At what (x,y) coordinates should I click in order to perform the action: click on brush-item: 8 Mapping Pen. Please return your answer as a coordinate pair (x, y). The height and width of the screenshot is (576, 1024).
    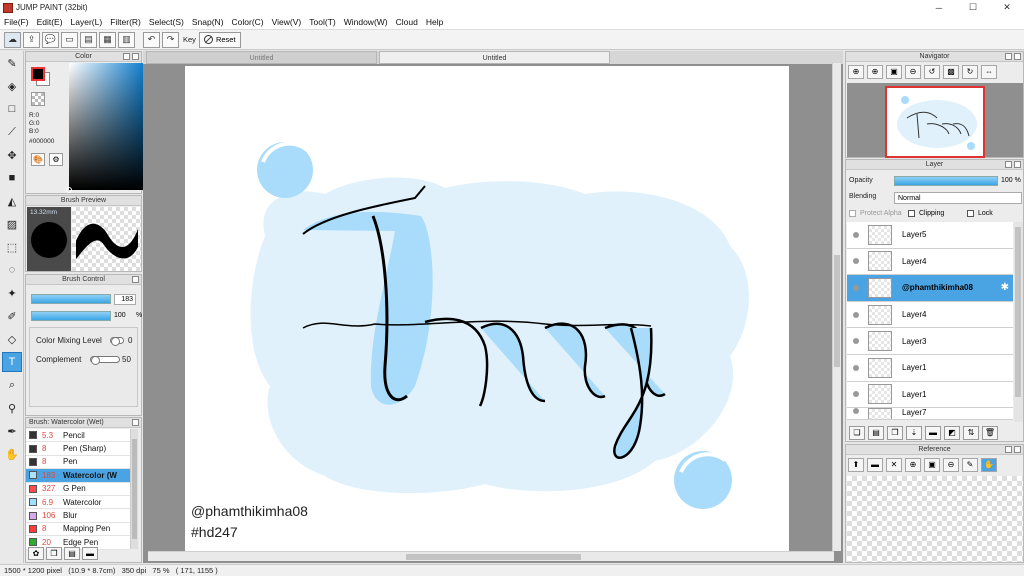
    Looking at the image, I should click on (78, 529).